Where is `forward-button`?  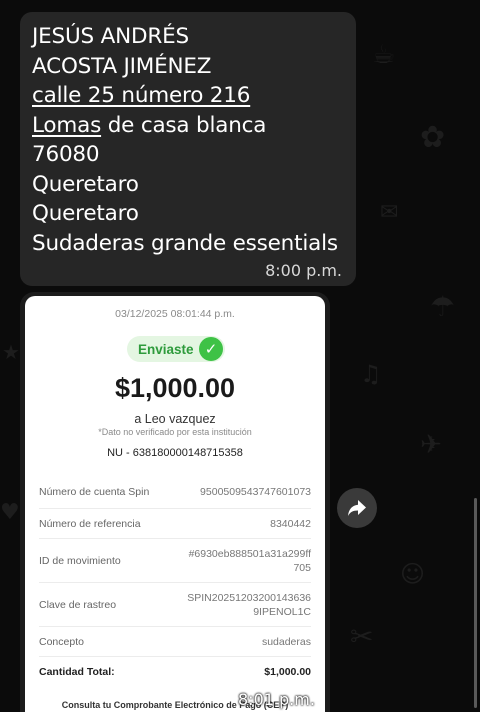
forward-button is located at coordinates (357, 508).